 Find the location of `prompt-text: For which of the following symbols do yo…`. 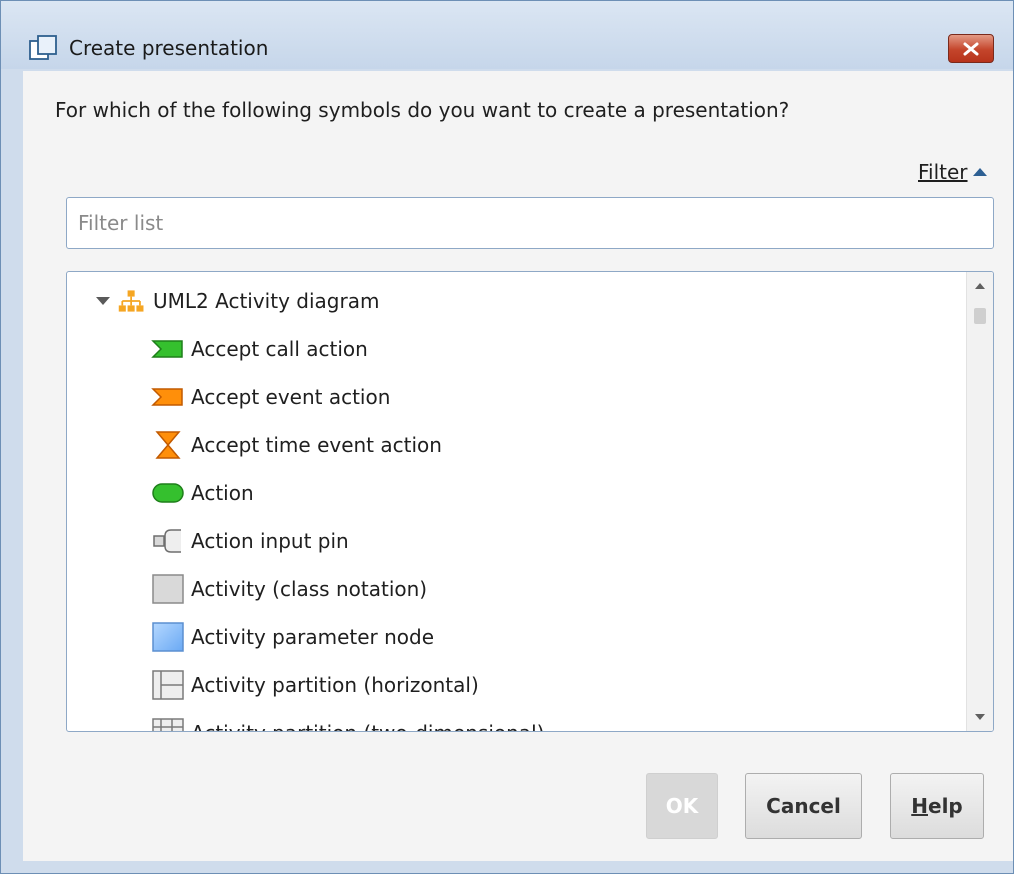

prompt-text: For which of the following symbols do yo… is located at coordinates (422, 110).